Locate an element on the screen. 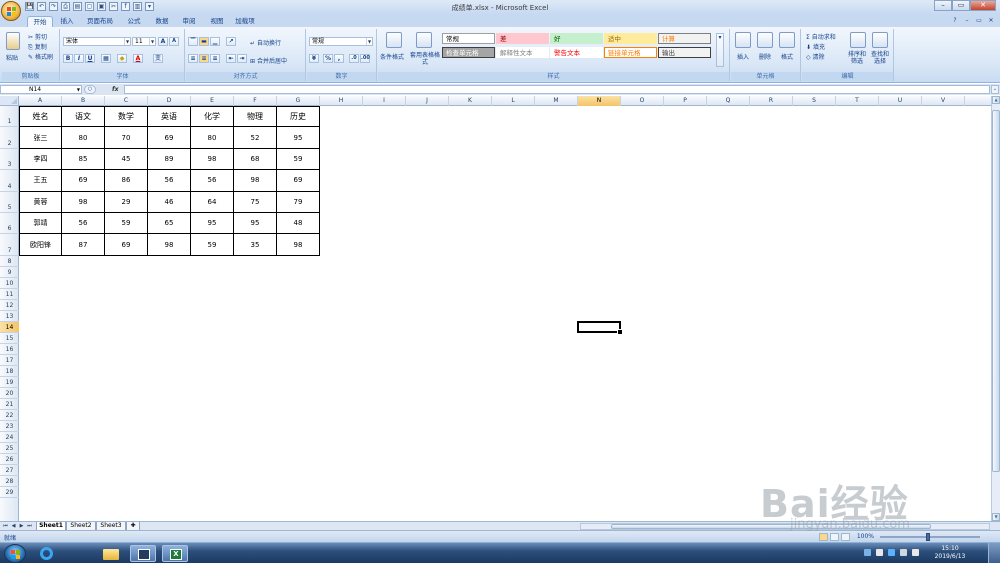  row-header-27: 27 is located at coordinates (9, 470).